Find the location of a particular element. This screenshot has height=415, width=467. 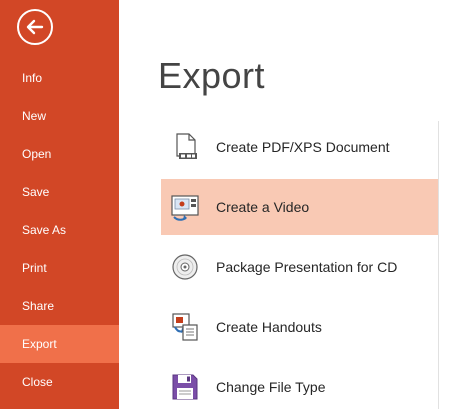

option-create-handouts: Create Handouts is located at coordinates (299, 327).